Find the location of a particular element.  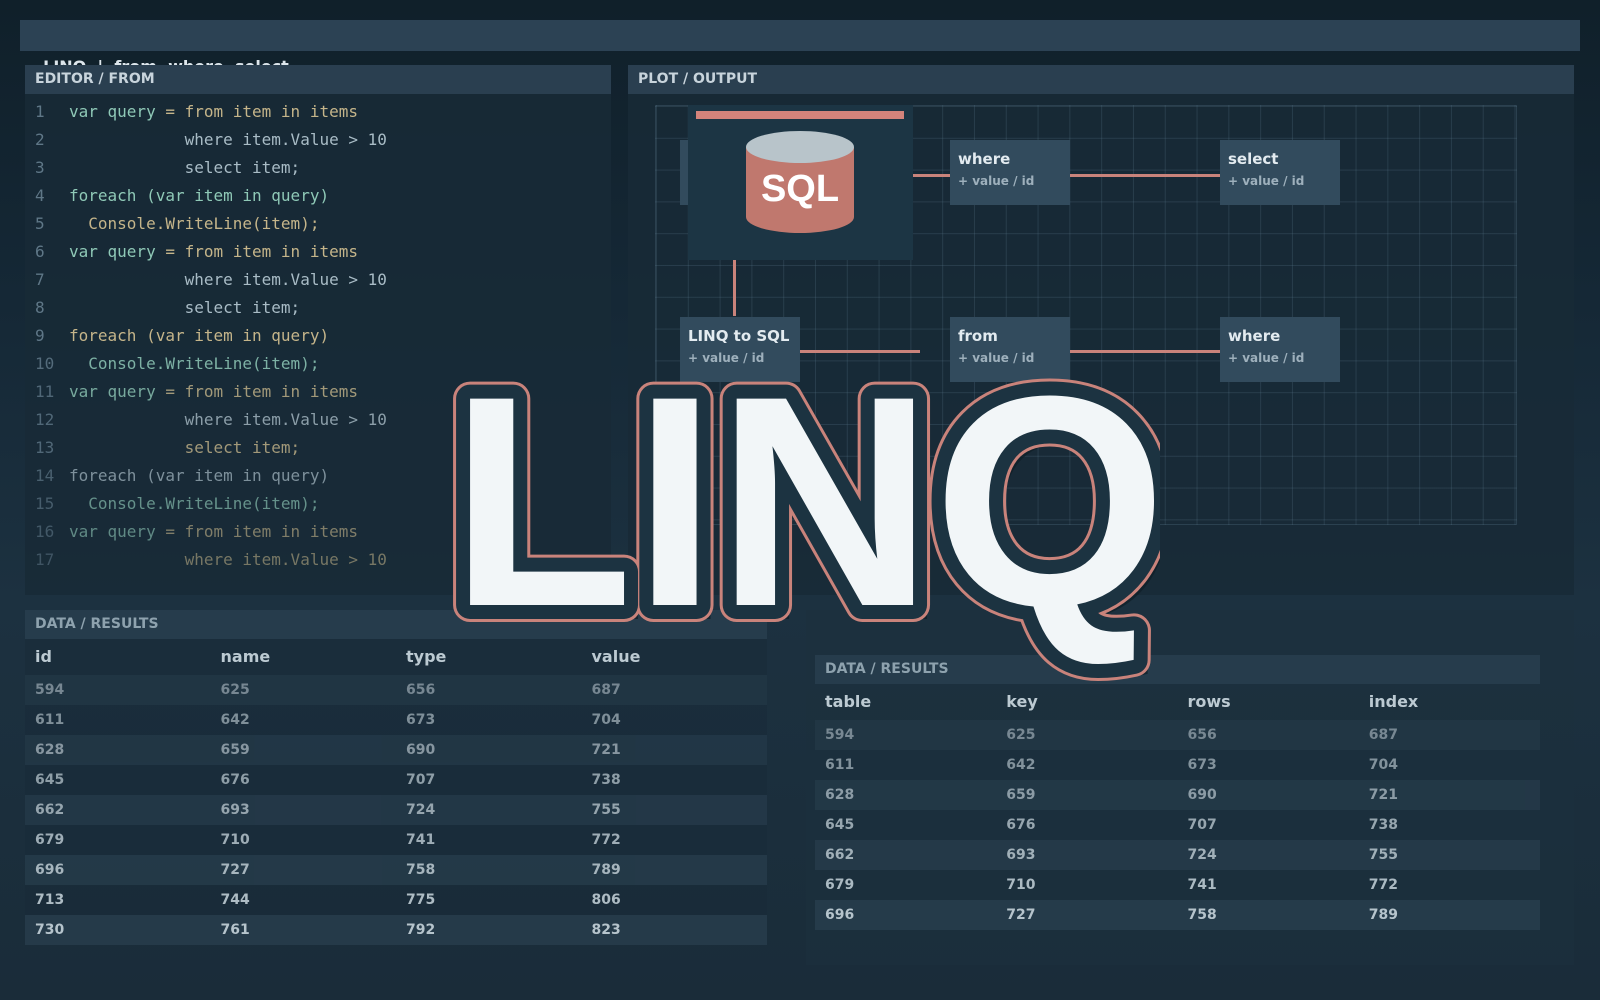

table-cell: 693 is located at coordinates (235, 810).